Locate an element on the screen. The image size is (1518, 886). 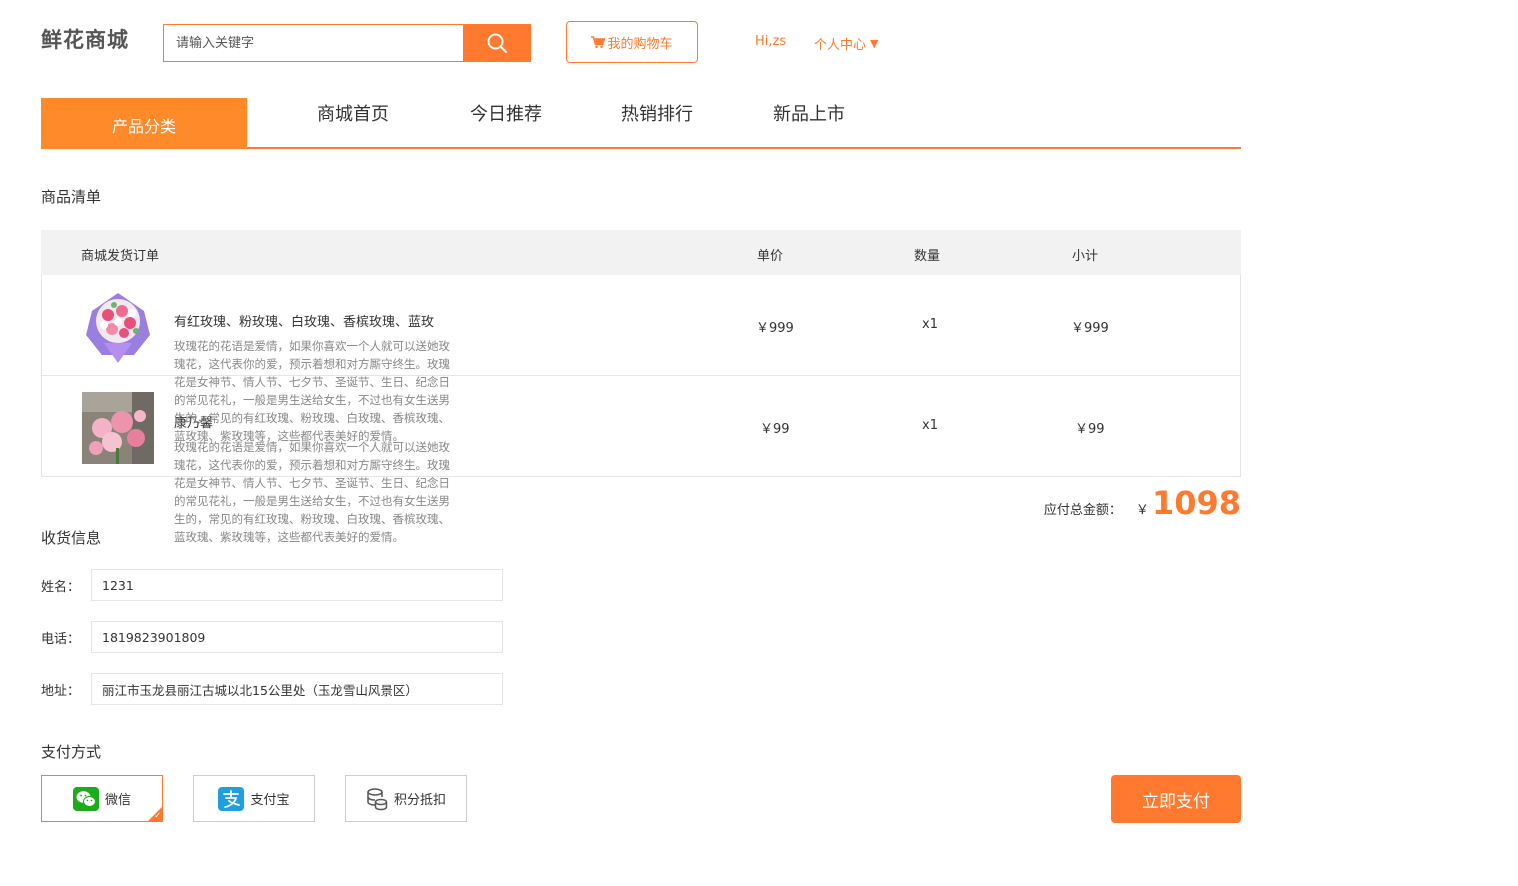
product-price: ￥99 is located at coordinates (775, 429).